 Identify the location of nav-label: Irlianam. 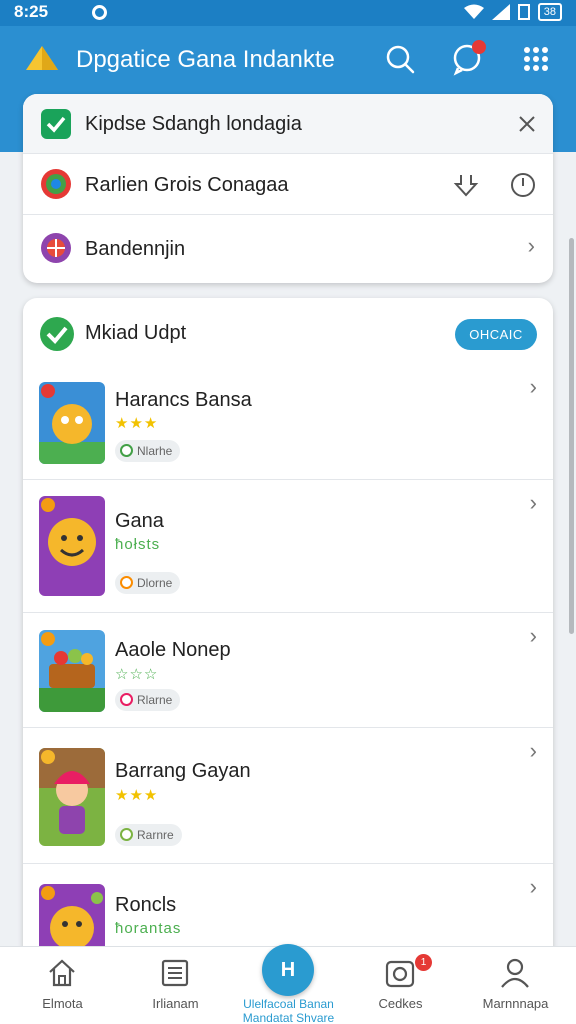
(175, 1003).